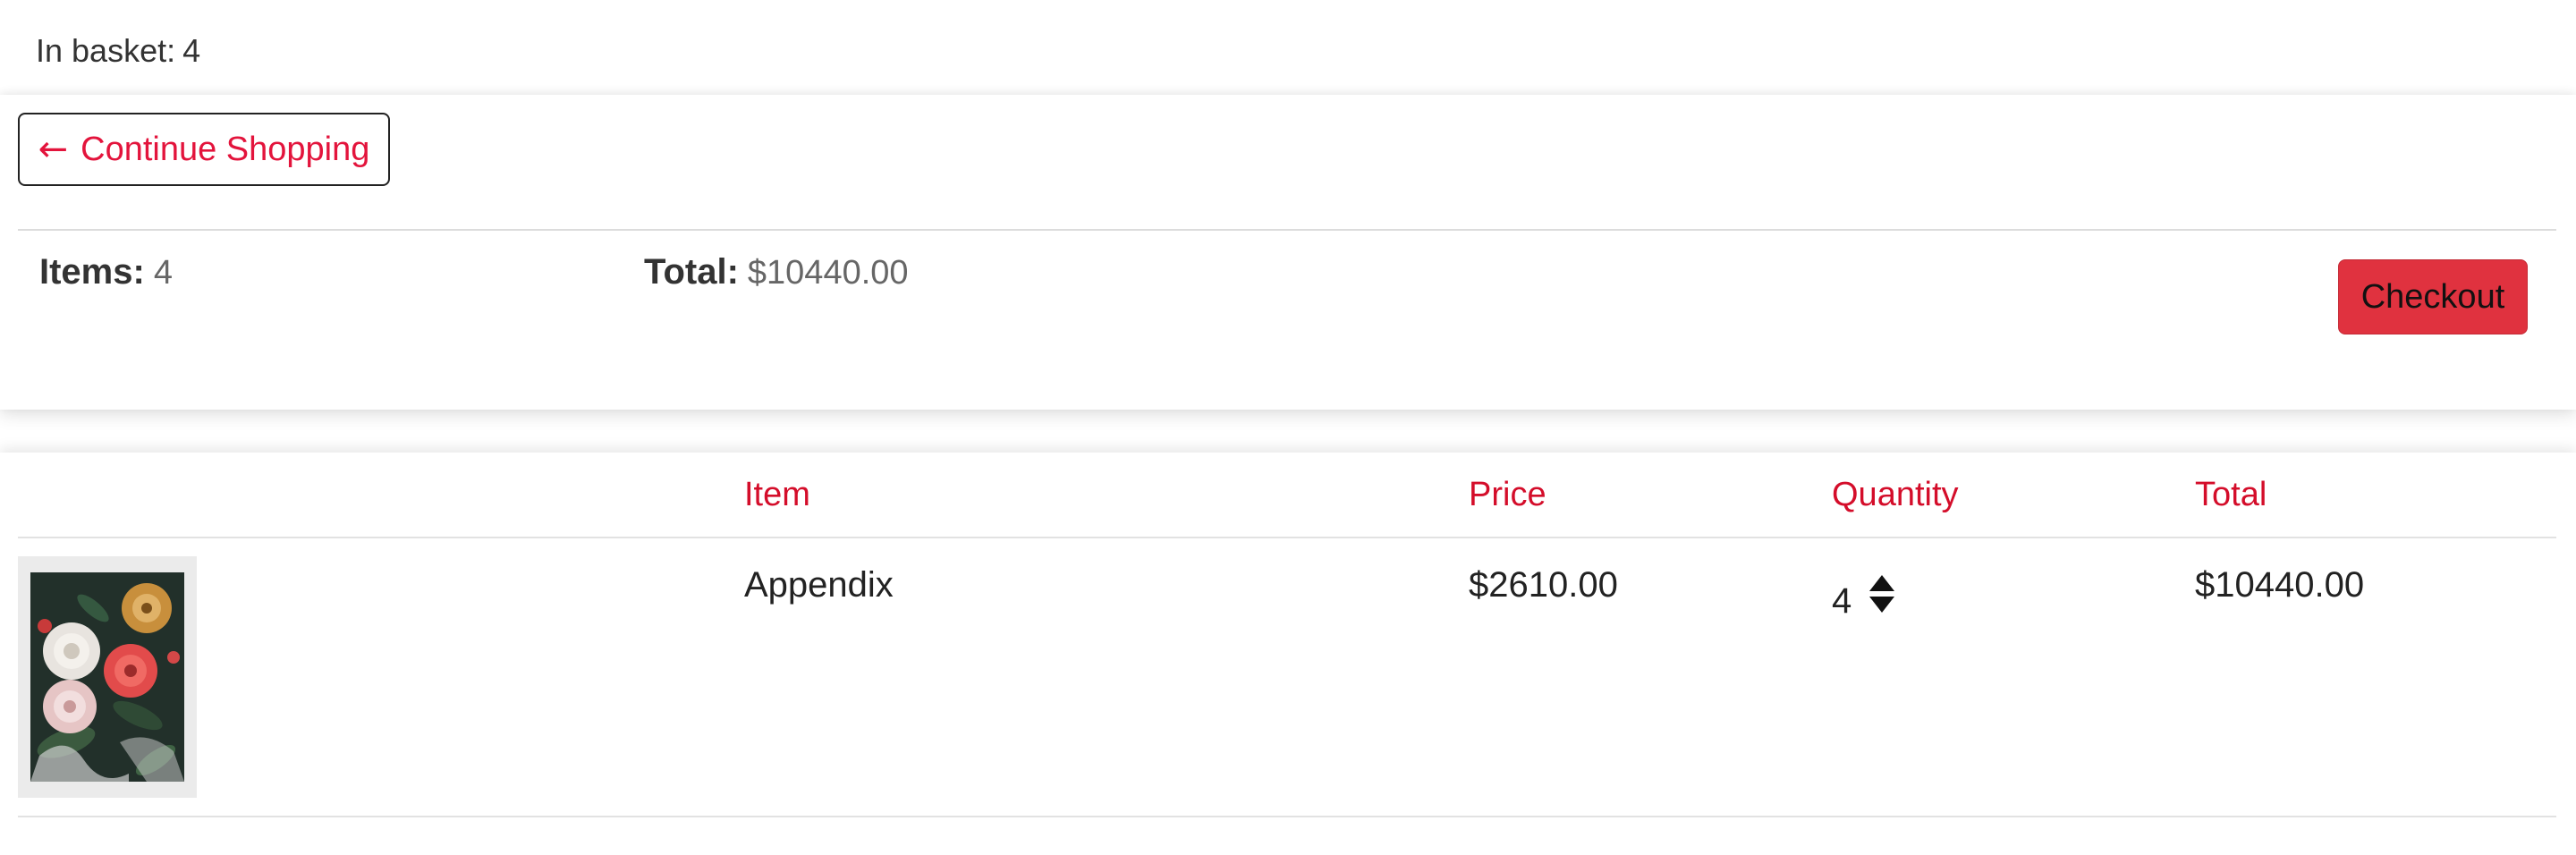 This screenshot has height=855, width=2576. I want to click on continue-shopping-label: Continue Shopping, so click(225, 149).